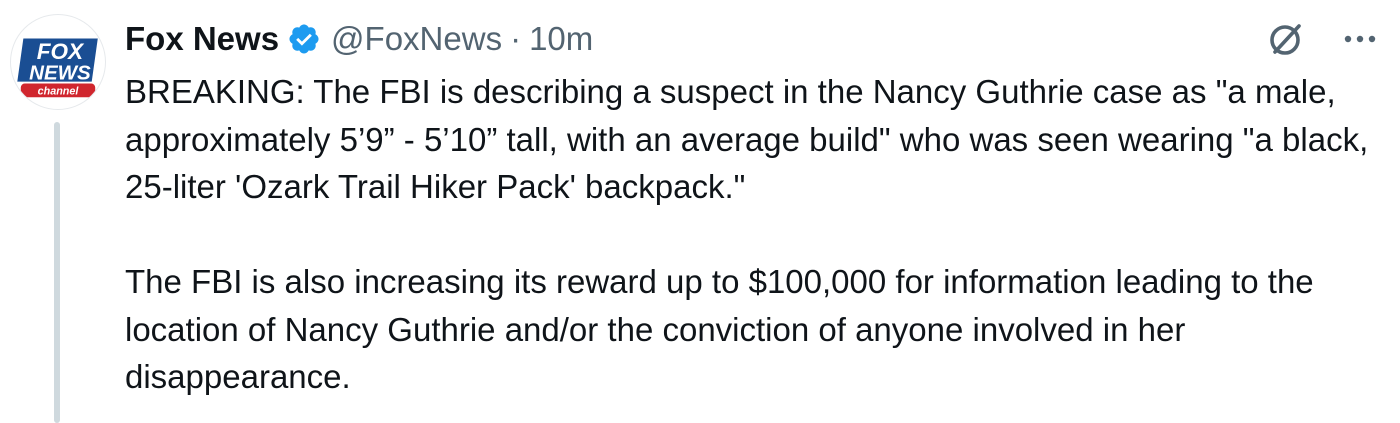 This screenshot has width=1400, height=423. What do you see at coordinates (561, 39) in the screenshot?
I see `tweet-timestamp: 10m` at bounding box center [561, 39].